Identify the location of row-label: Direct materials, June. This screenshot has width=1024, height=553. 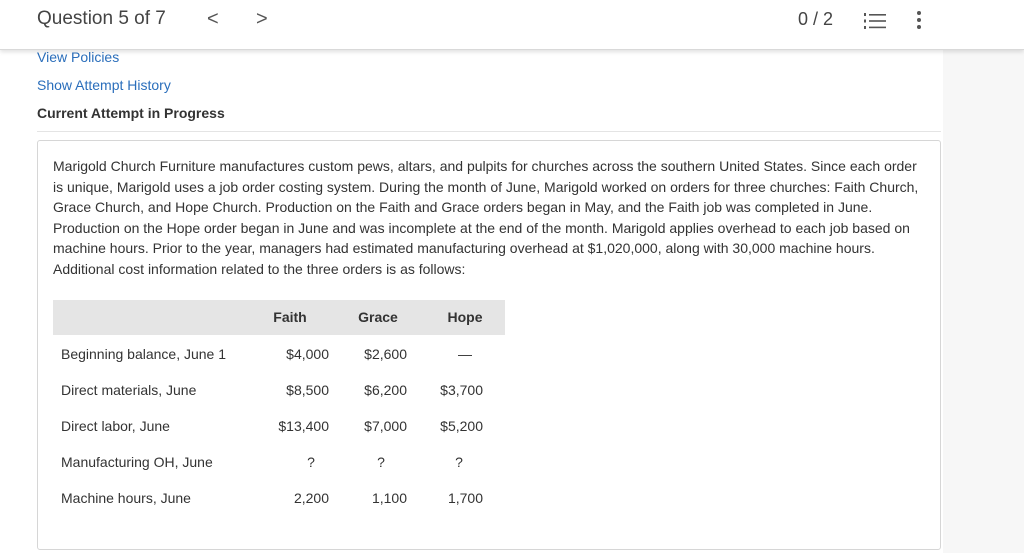
(129, 390).